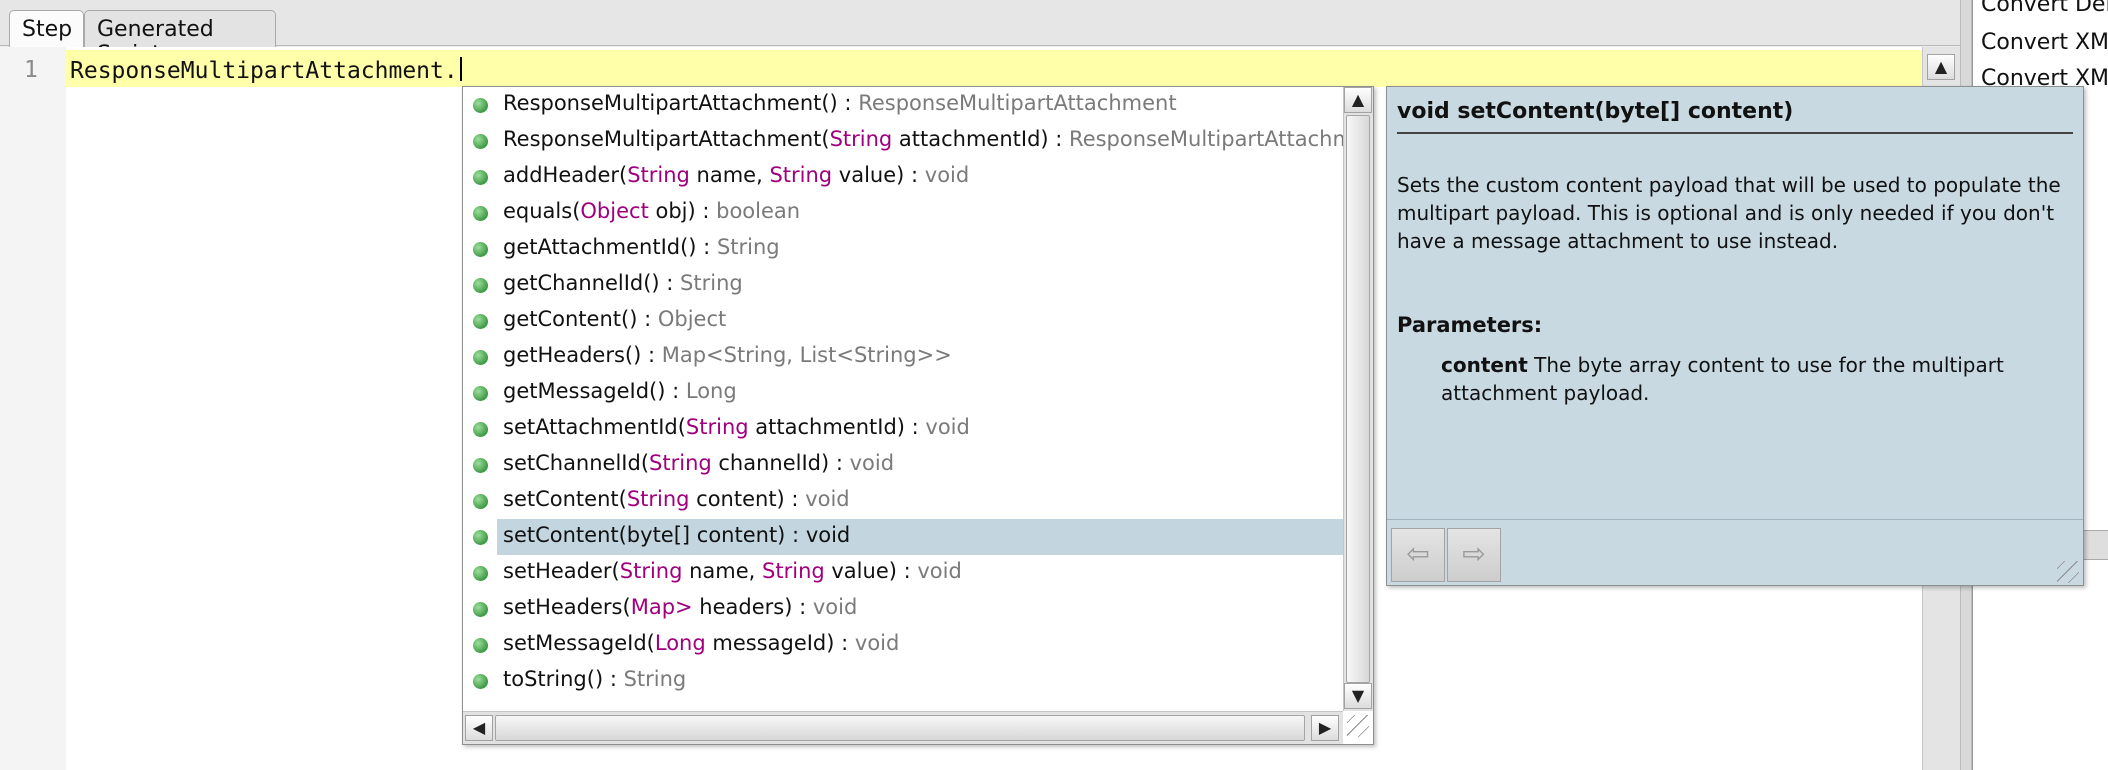 Image resolution: width=2108 pixels, height=770 pixels. Describe the element at coordinates (729, 175) in the screenshot. I see `method-text: name,` at that location.